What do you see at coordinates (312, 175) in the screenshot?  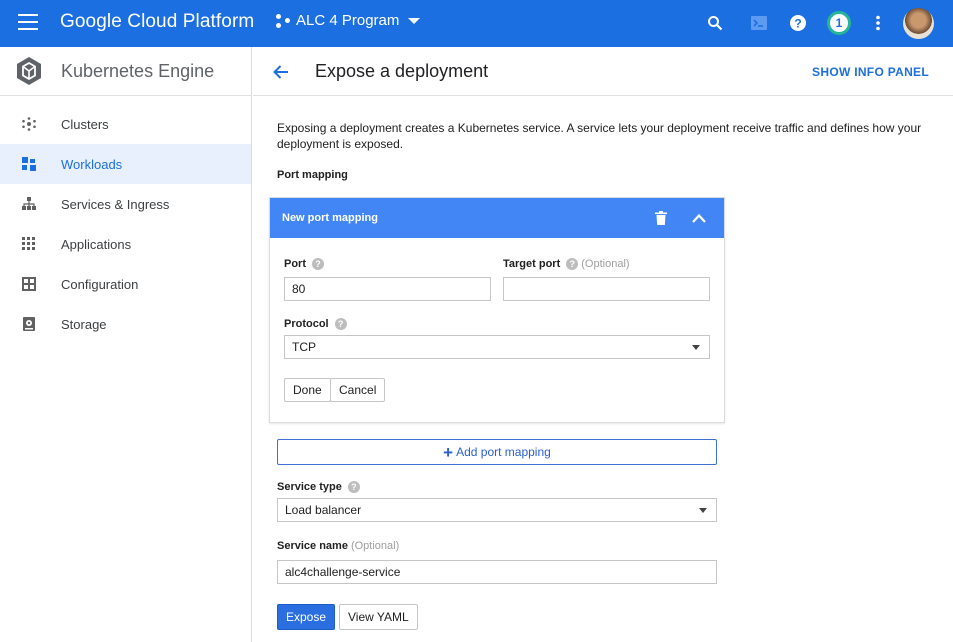 I see `port-mapping-section-label: Port mapping` at bounding box center [312, 175].